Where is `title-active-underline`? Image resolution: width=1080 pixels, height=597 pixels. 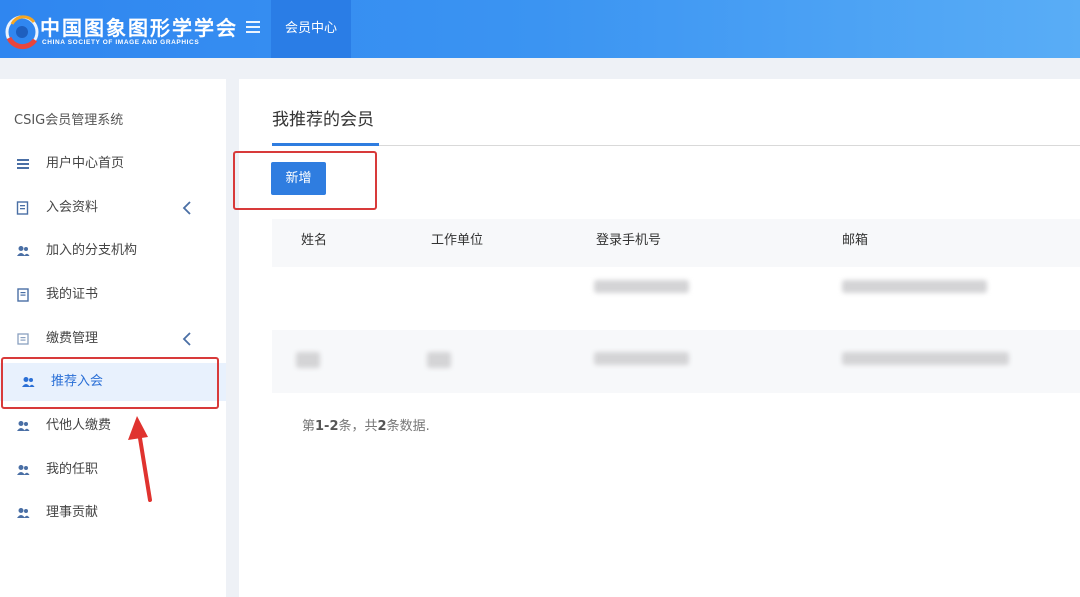 title-active-underline is located at coordinates (325, 144).